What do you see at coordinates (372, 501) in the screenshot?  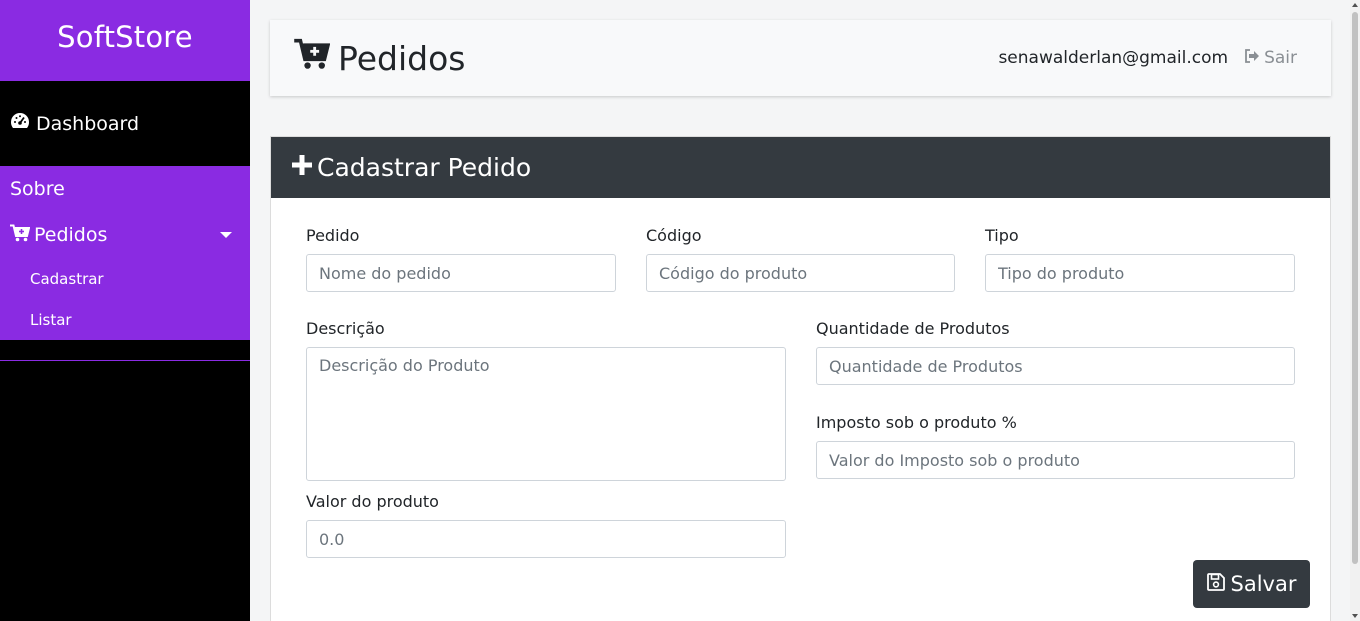 I see `valor-label: Valor do produto` at bounding box center [372, 501].